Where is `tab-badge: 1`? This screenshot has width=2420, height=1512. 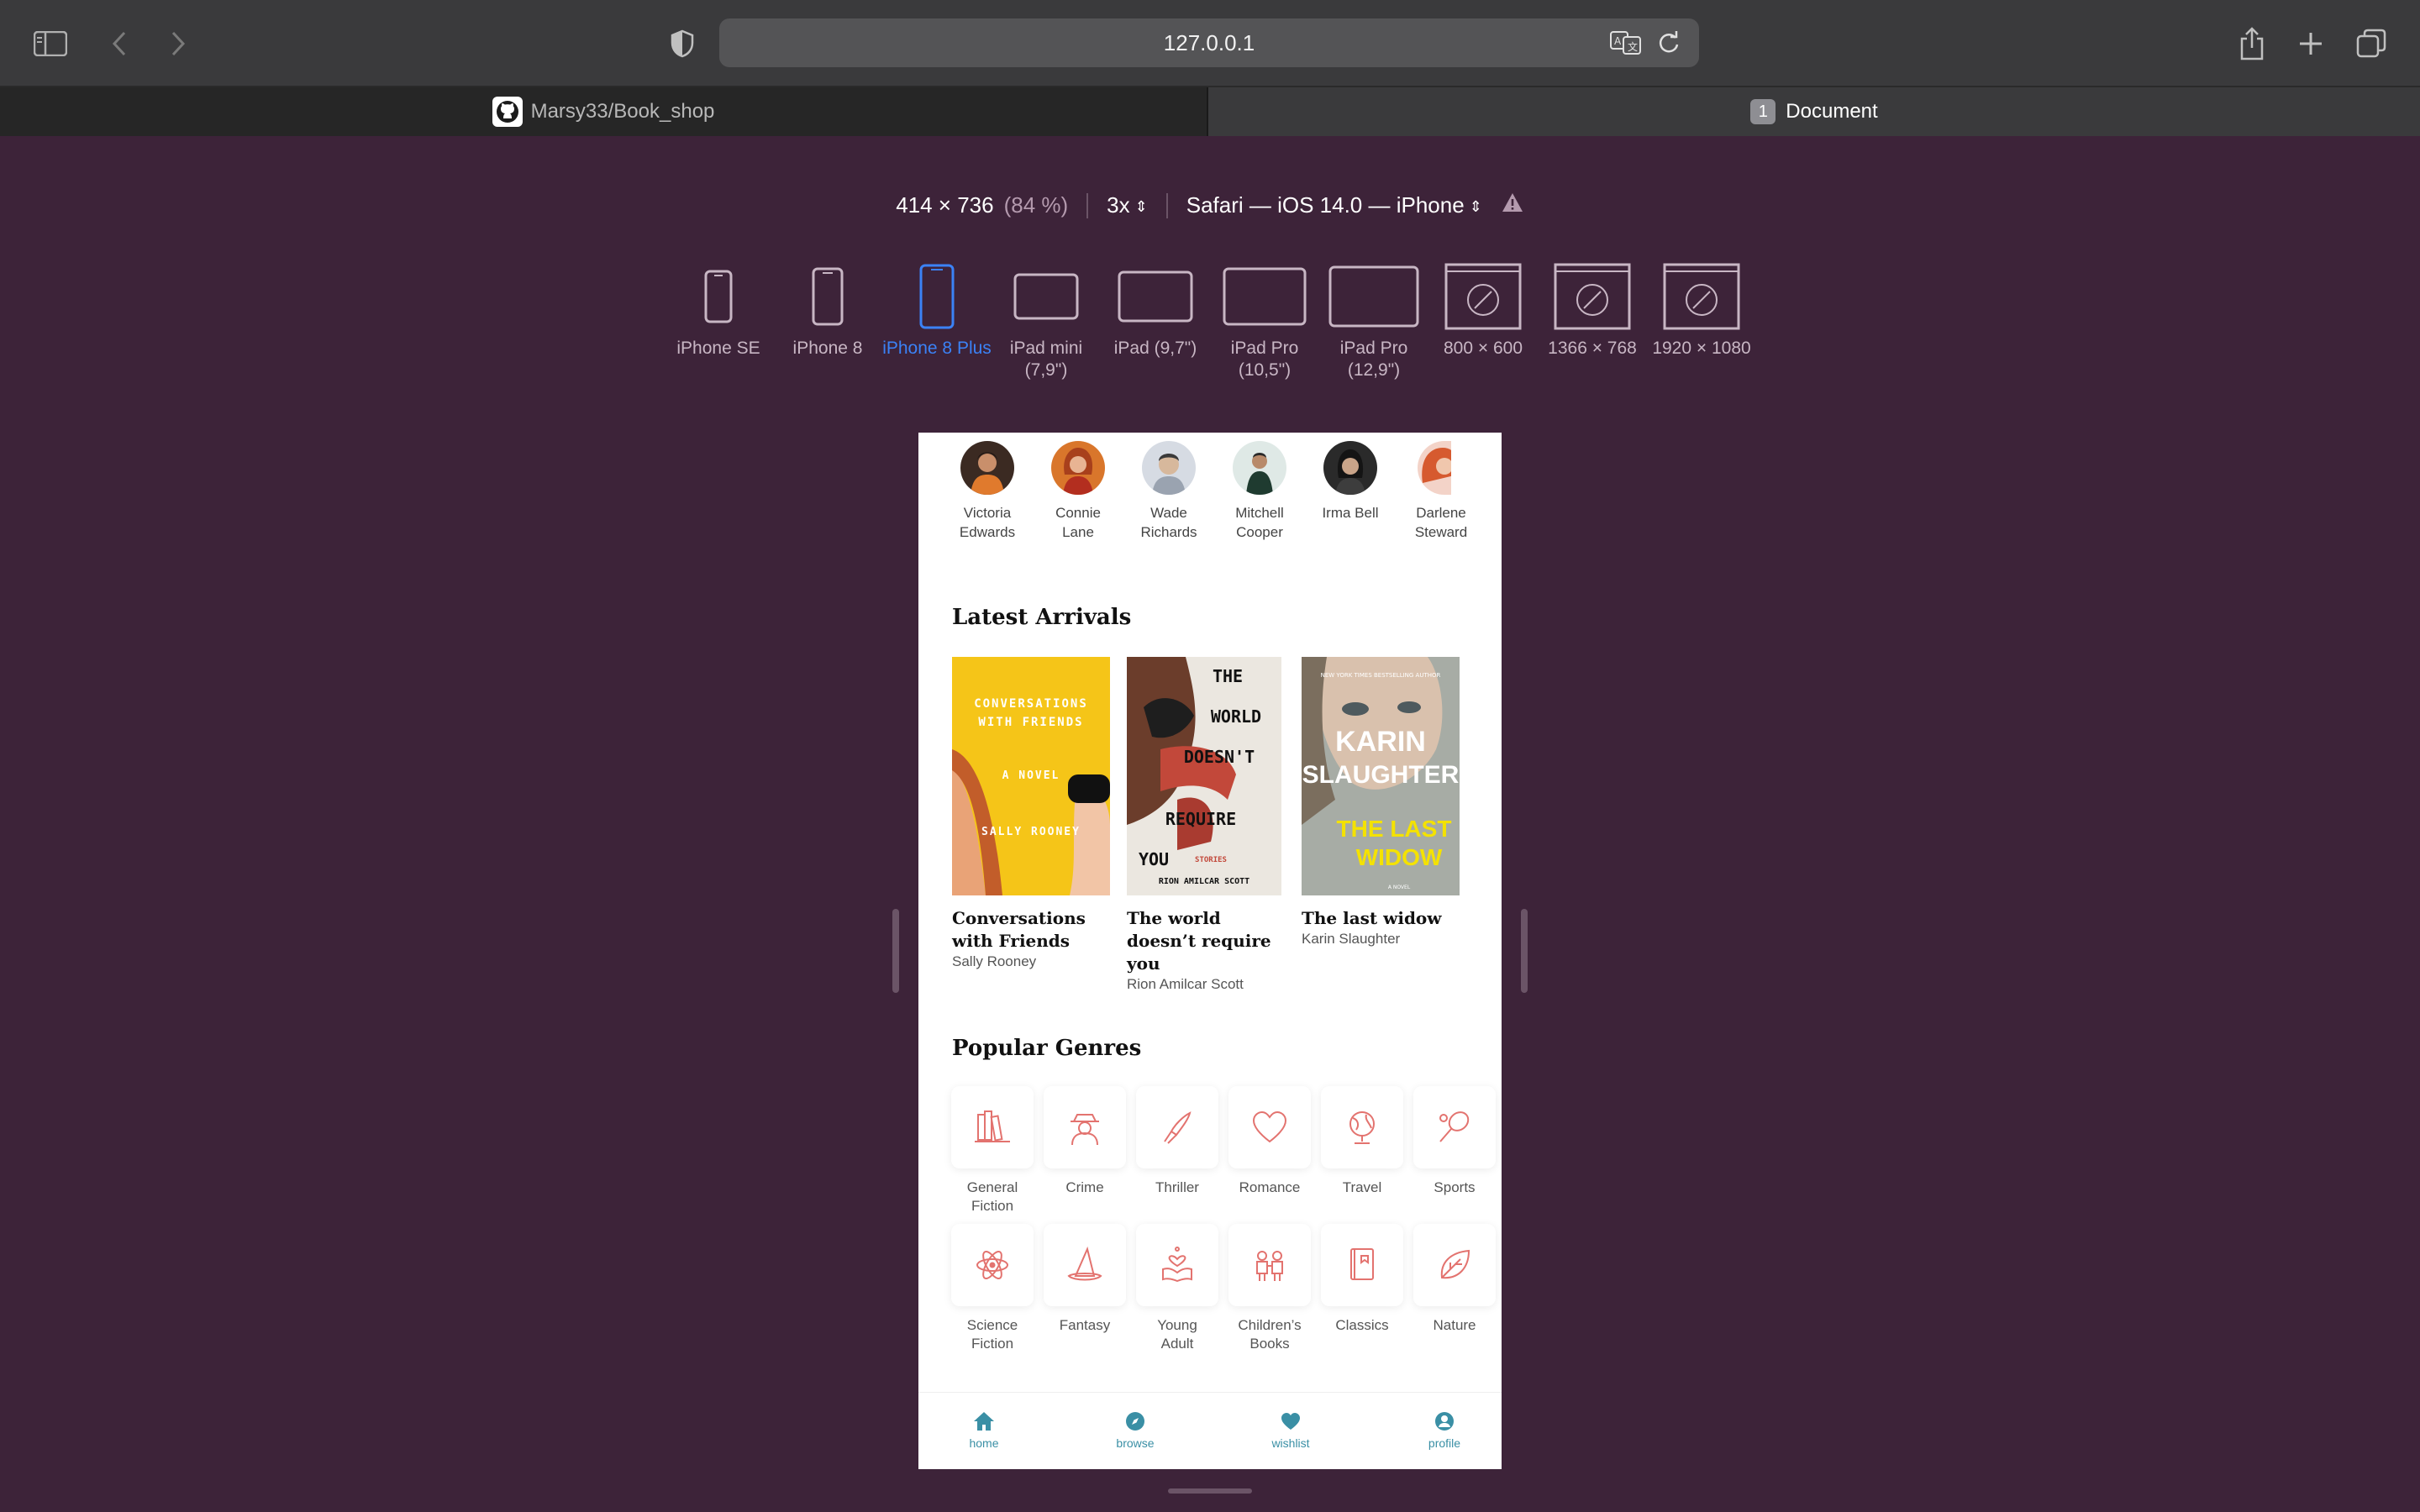
tab-badge: 1 is located at coordinates (1763, 111).